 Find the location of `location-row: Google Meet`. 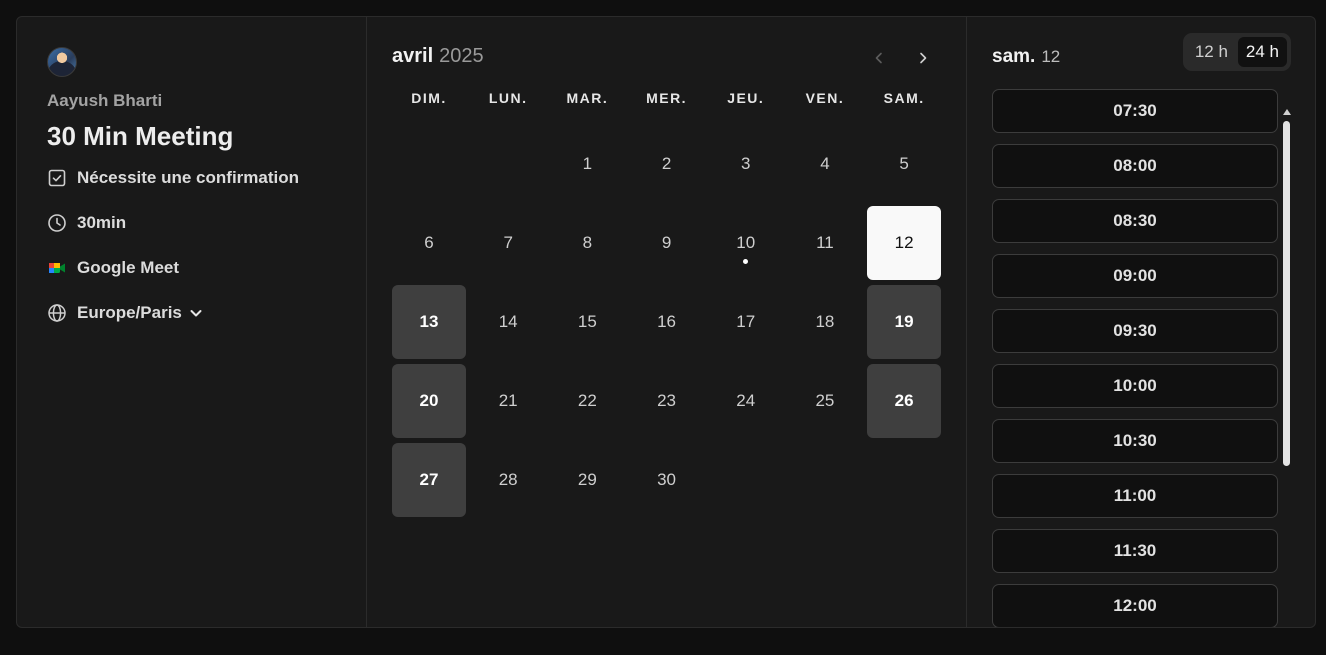

location-row: Google Meet is located at coordinates (191, 268).